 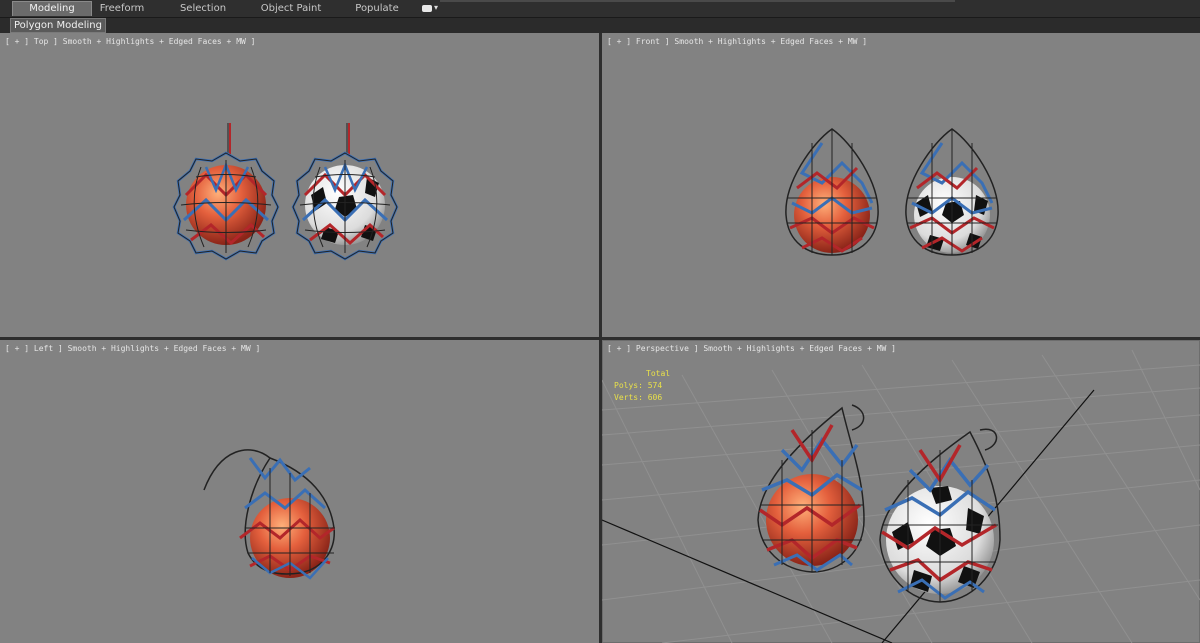 What do you see at coordinates (427, 8) in the screenshot?
I see `camera-box-icon` at bounding box center [427, 8].